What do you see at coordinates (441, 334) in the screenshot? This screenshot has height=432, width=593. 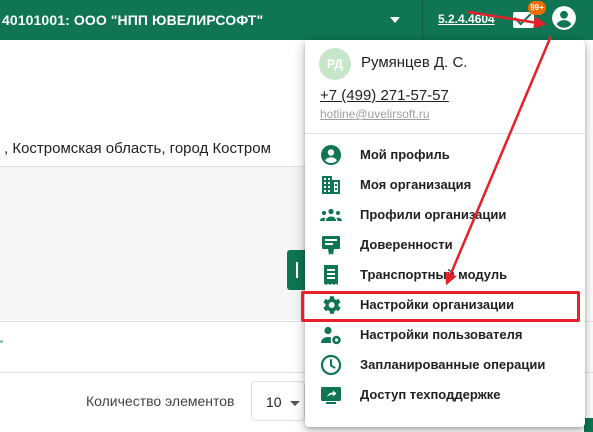 I see `menu-item-label: Настройки пользователя` at bounding box center [441, 334].